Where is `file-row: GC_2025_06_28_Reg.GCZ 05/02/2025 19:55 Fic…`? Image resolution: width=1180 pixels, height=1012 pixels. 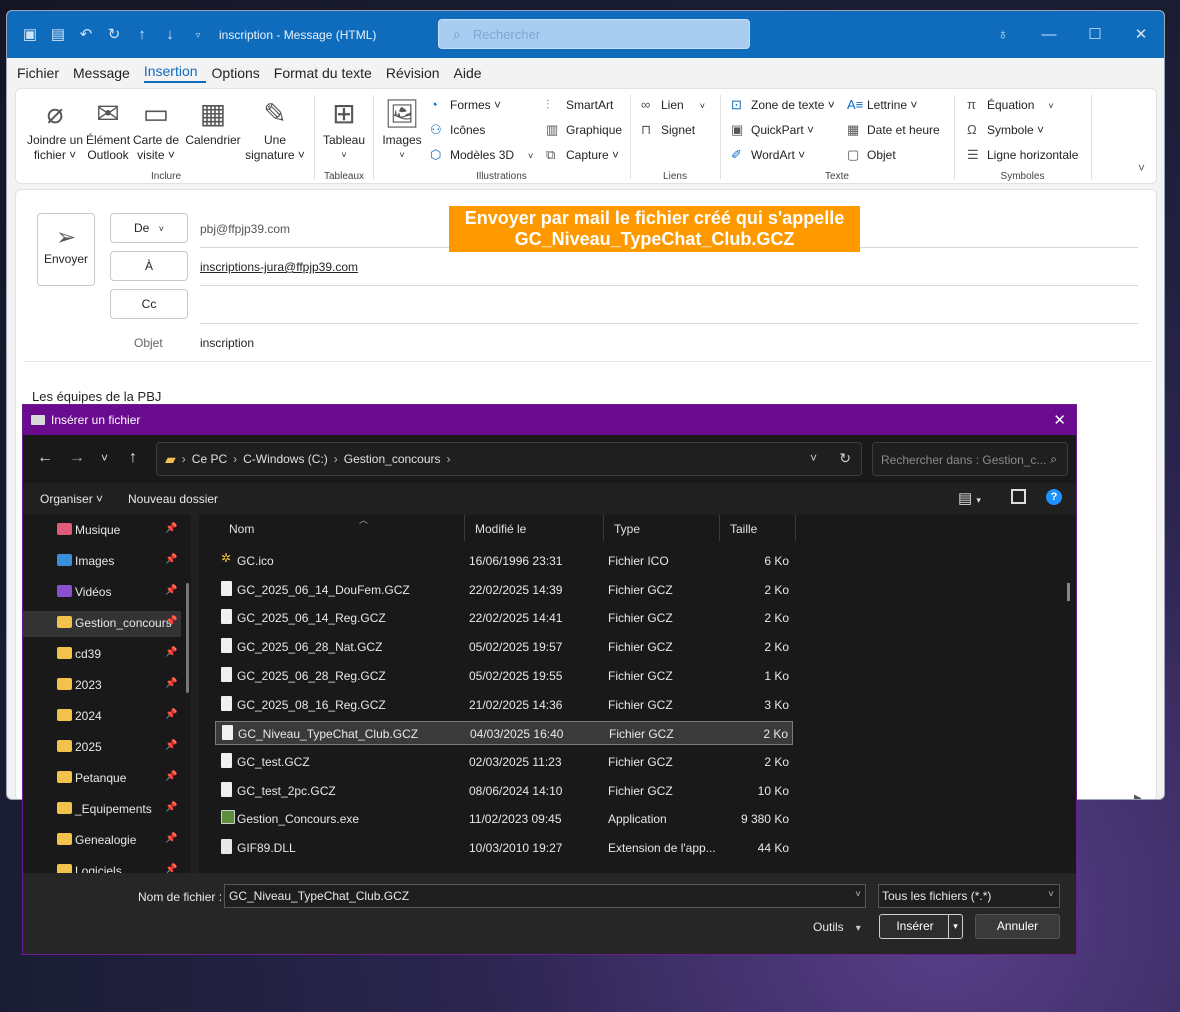 file-row: GC_2025_06_28_Reg.GCZ 05/02/2025 19:55 Fic… is located at coordinates (504, 676).